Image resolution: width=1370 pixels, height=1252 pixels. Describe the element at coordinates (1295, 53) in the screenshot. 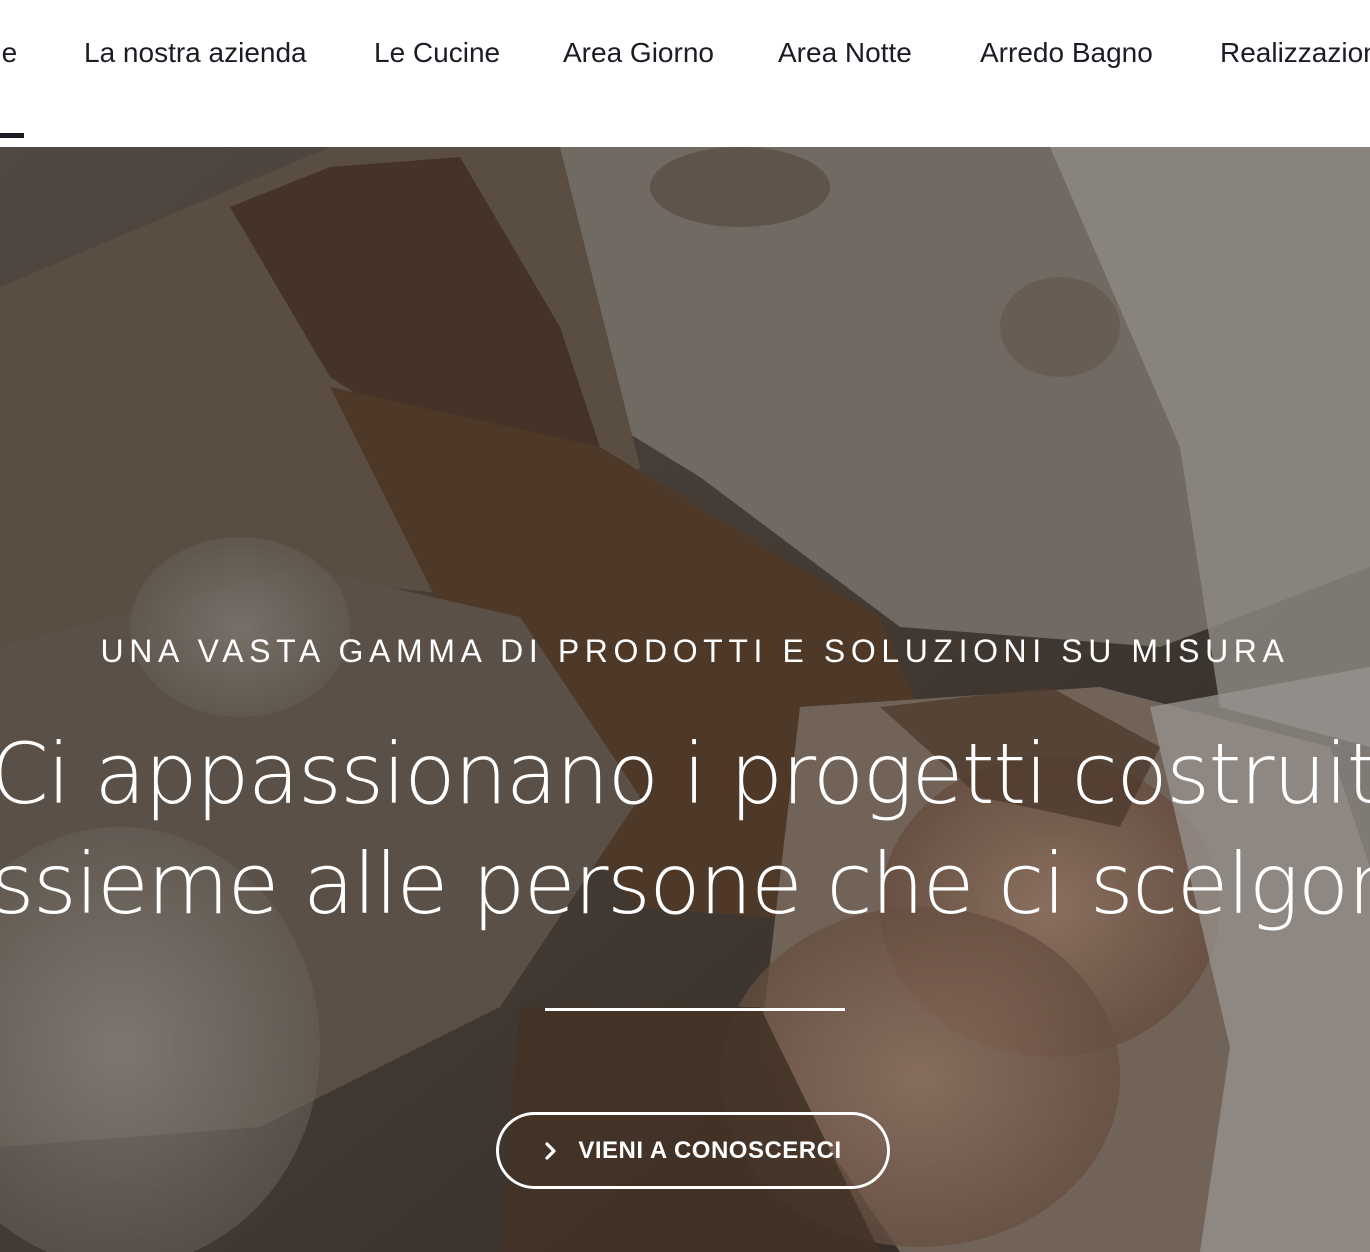

I see `nav-item-realizzazioni: Realizzazioni` at that location.